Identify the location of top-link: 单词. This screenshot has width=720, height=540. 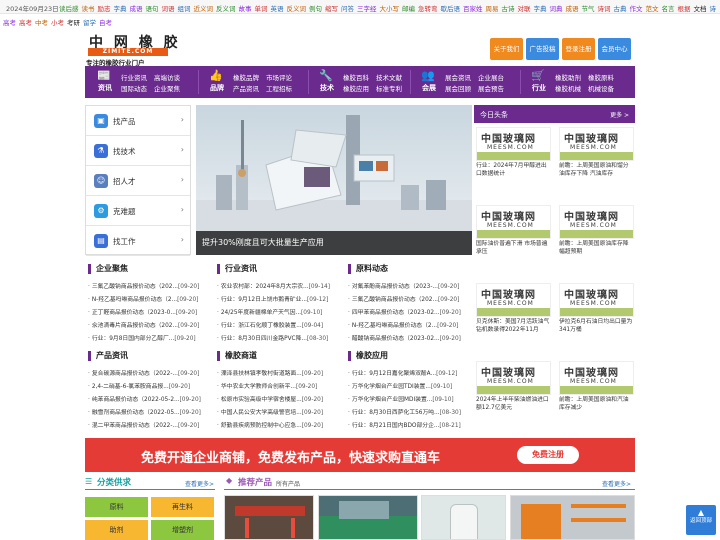
(261, 9).